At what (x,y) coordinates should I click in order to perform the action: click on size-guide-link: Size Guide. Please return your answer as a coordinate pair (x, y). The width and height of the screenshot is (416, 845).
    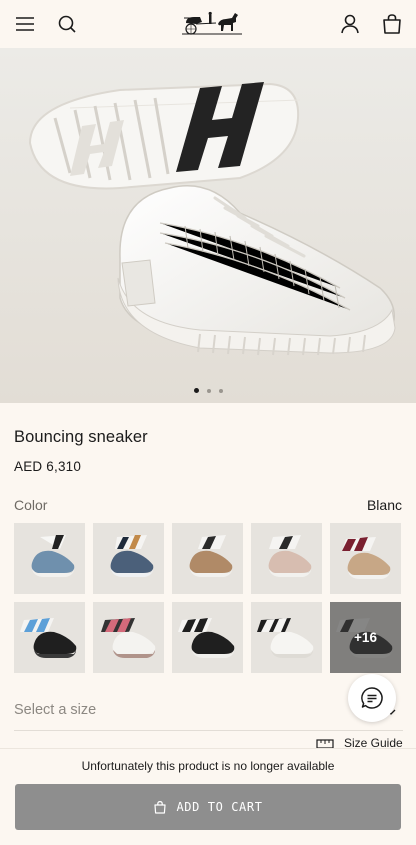
    Looking at the image, I should click on (366, 743).